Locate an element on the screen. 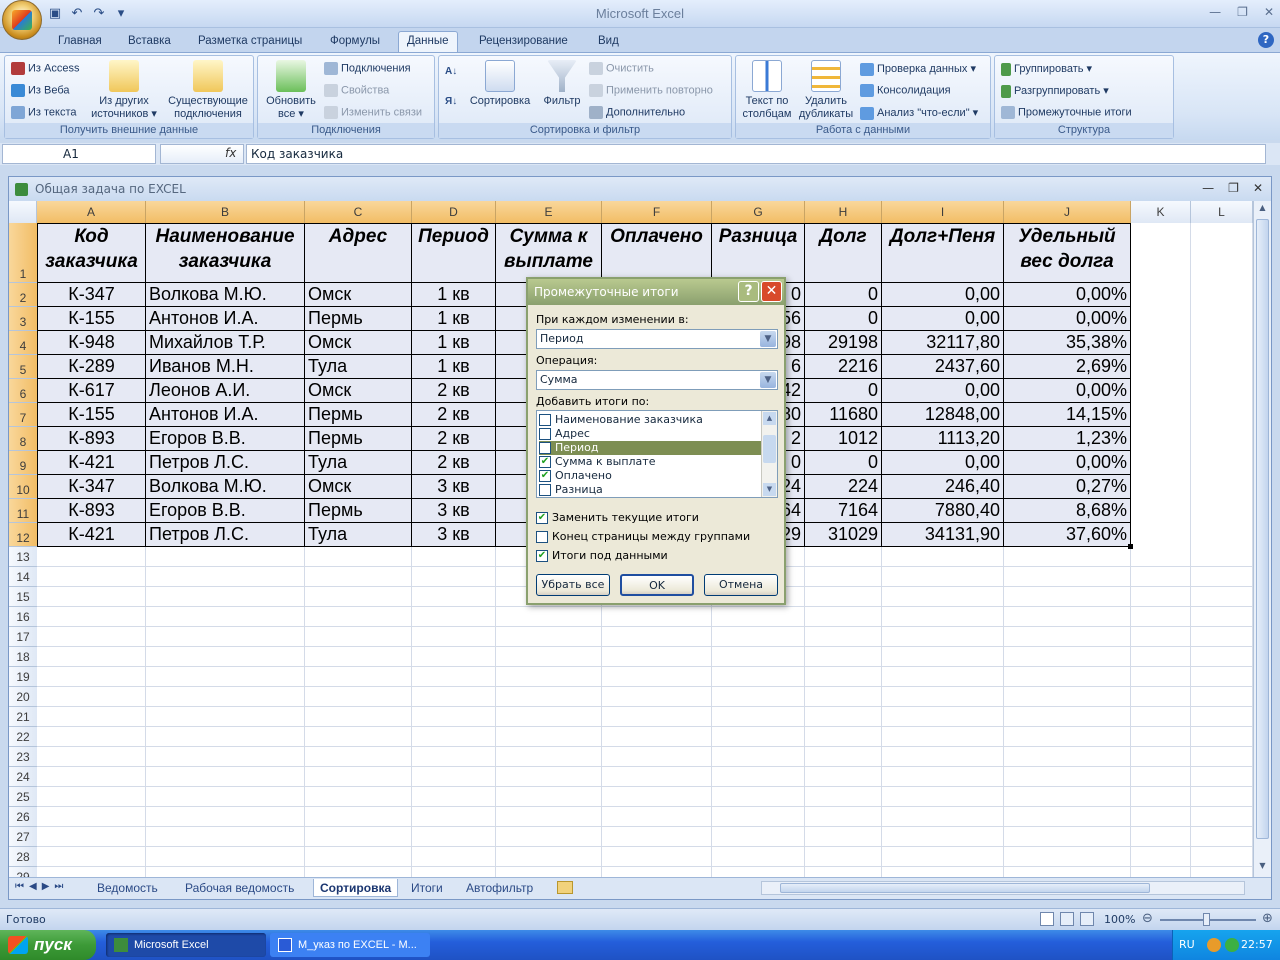 Image resolution: width=1280 pixels, height=960 pixels. ungroup-button: Разгруппировать ▾ is located at coordinates (1055, 91).